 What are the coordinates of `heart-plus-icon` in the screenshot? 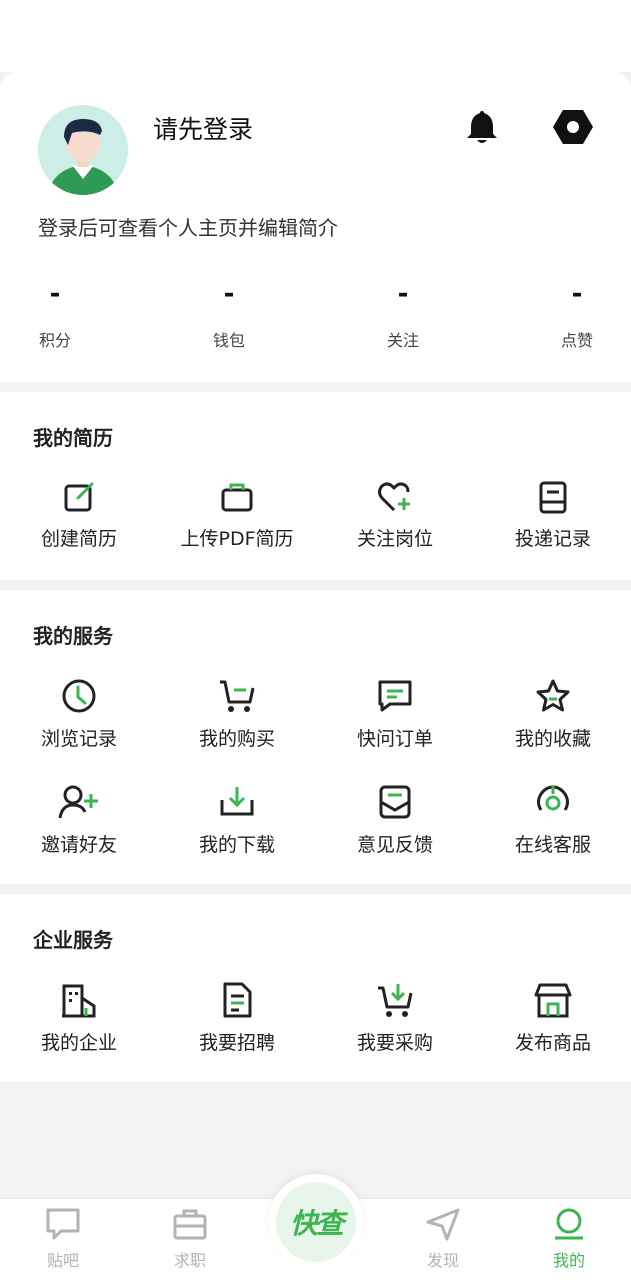 It's located at (394, 497).